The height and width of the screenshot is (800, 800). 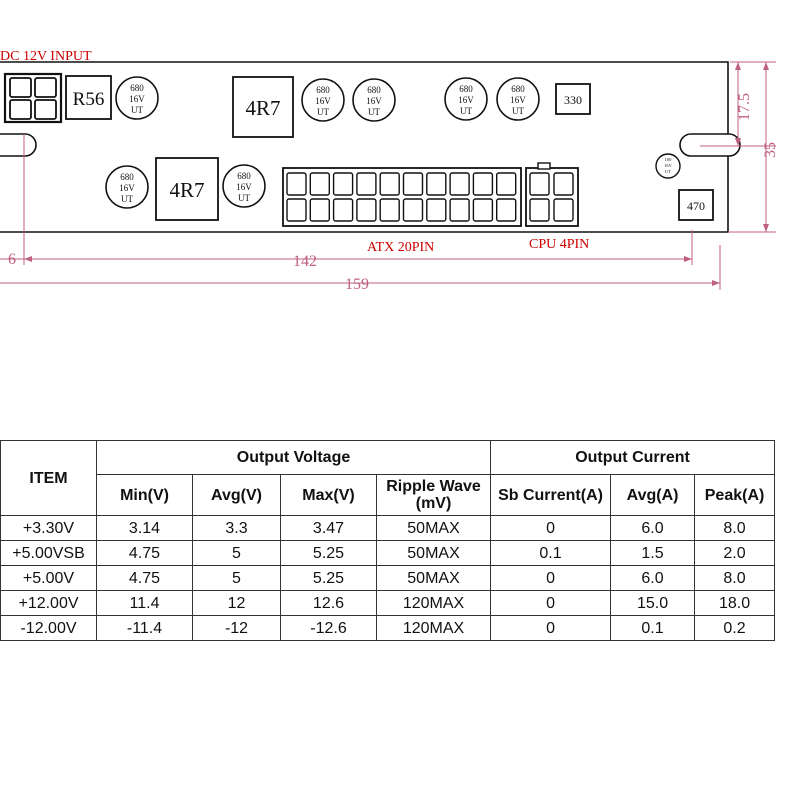 What do you see at coordinates (46, 56) in the screenshot?
I see `dc-input-label: DC 12V INPUT` at bounding box center [46, 56].